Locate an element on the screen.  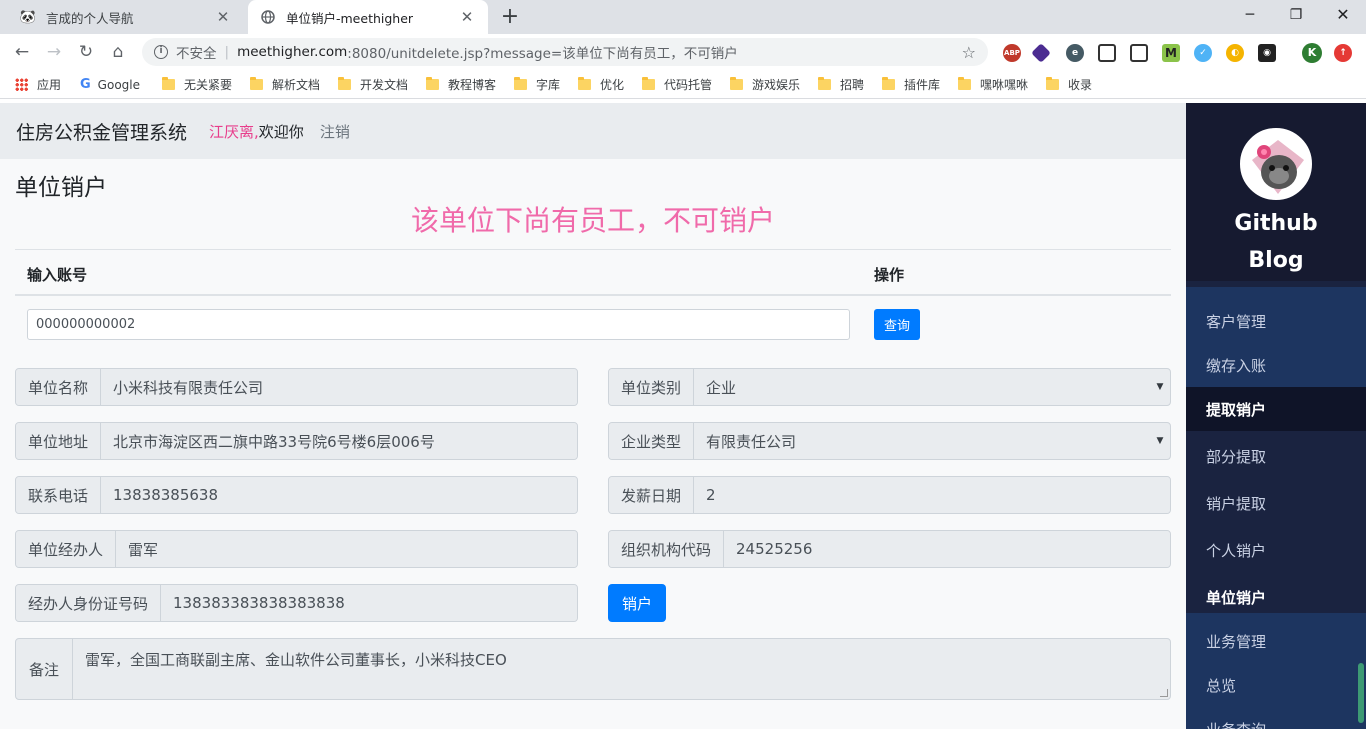
globe-favicon-icon is located at coordinates (268, 17).